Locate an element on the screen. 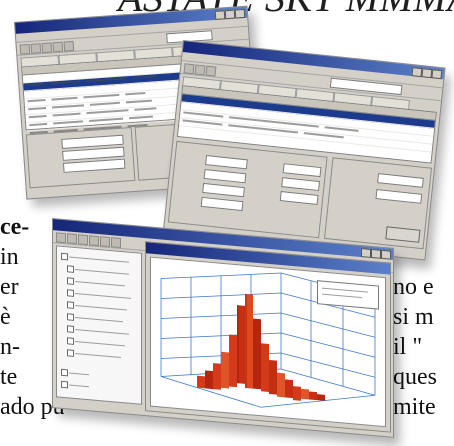 This screenshot has width=454, height=446. right-line-2: si m is located at coordinates (413, 317).